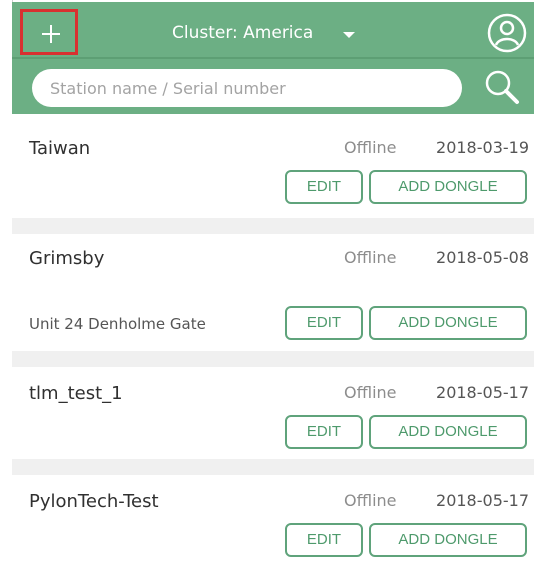 This screenshot has height=568, width=534. I want to click on cluster-selector: Cluster: America, so click(242, 35).